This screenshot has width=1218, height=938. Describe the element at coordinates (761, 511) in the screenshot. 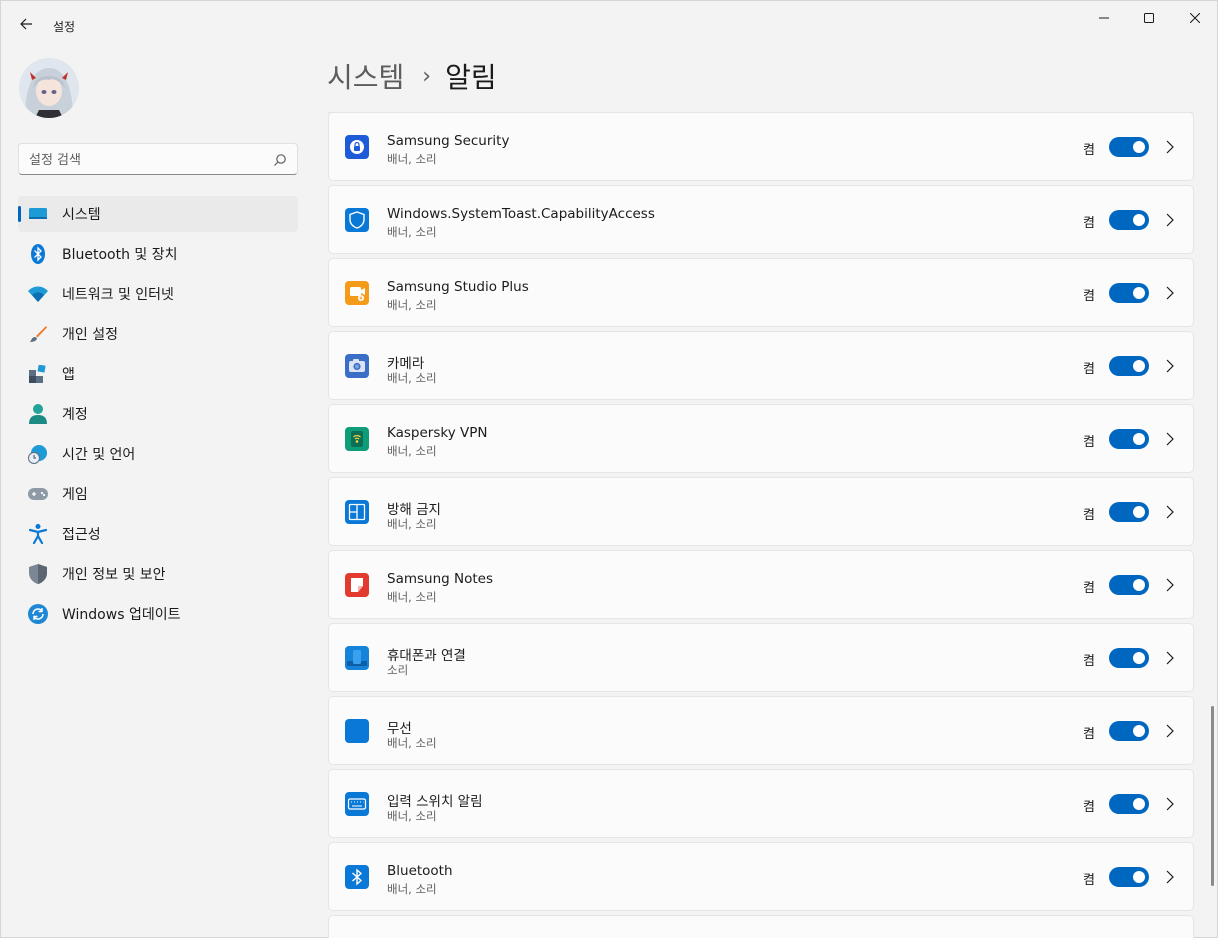

I see `app-row-do-not-disturb: 방해 금지 배너, 소리 켬` at that location.